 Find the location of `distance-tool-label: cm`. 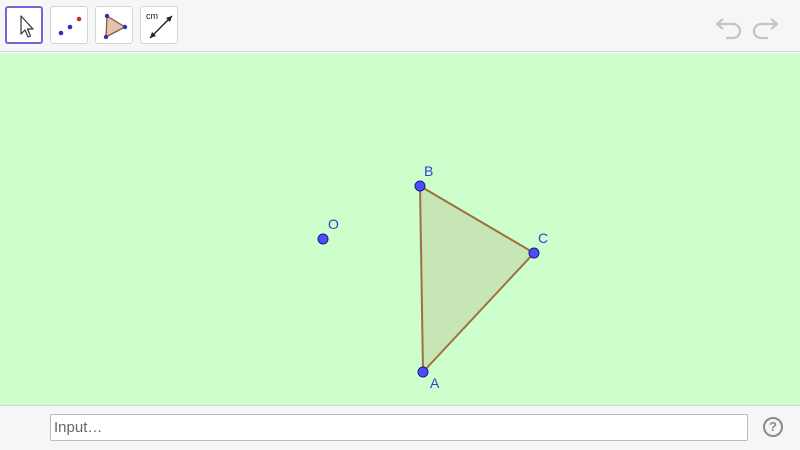

distance-tool-label: cm is located at coordinates (152, 16).